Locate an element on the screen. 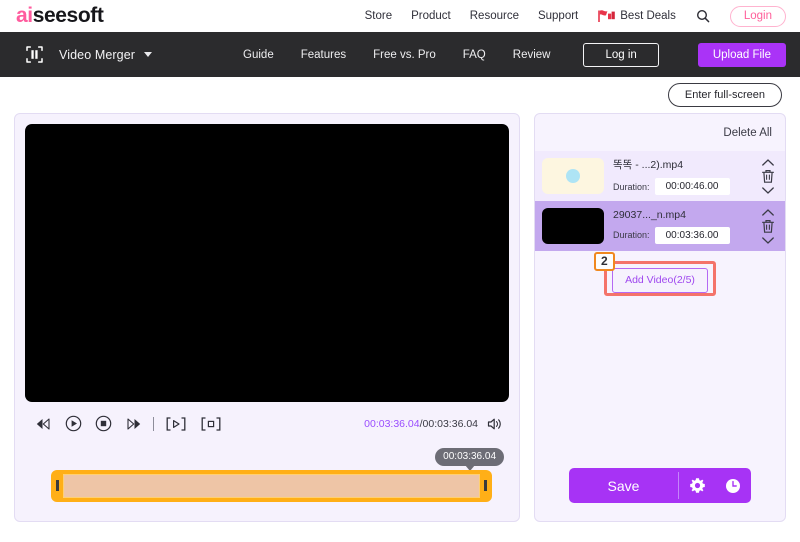 The image size is (800, 542). total-time: 00:03:36.04 is located at coordinates (450, 423).